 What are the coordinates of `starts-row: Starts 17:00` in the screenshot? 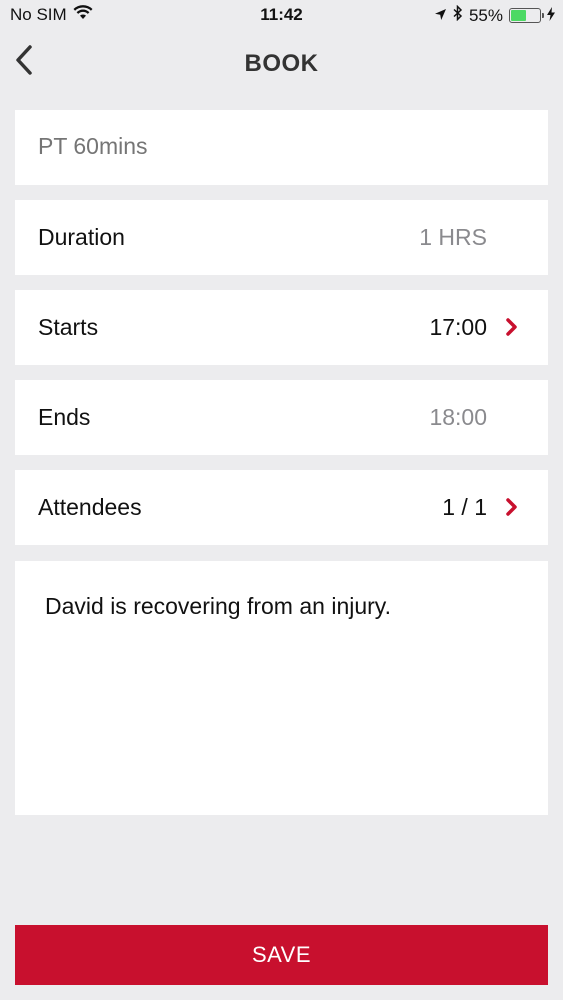 It's located at (281, 327).